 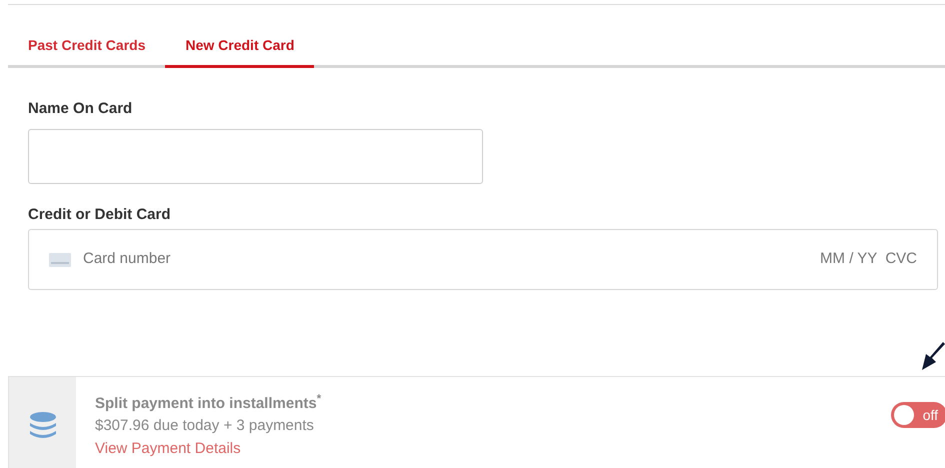 I want to click on name-input-field, so click(x=255, y=156).